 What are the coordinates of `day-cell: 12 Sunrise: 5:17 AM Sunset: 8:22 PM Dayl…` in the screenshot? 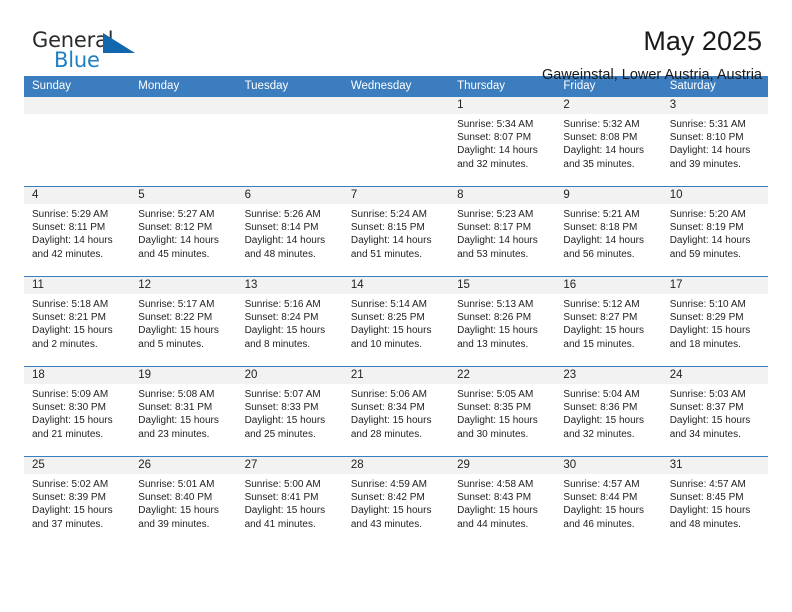 It's located at (183, 321).